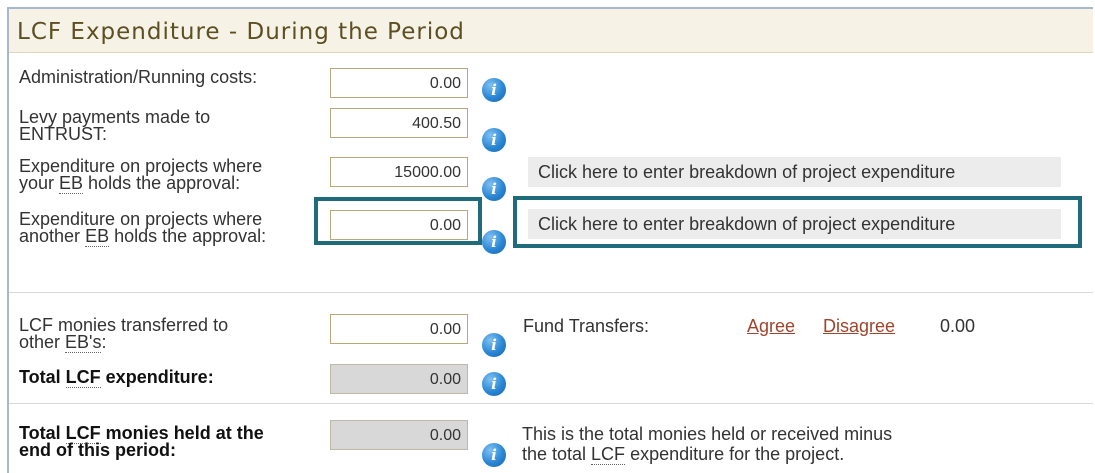  Describe the element at coordinates (399, 329) in the screenshot. I see `transferred-monies-field: 0.00` at that location.